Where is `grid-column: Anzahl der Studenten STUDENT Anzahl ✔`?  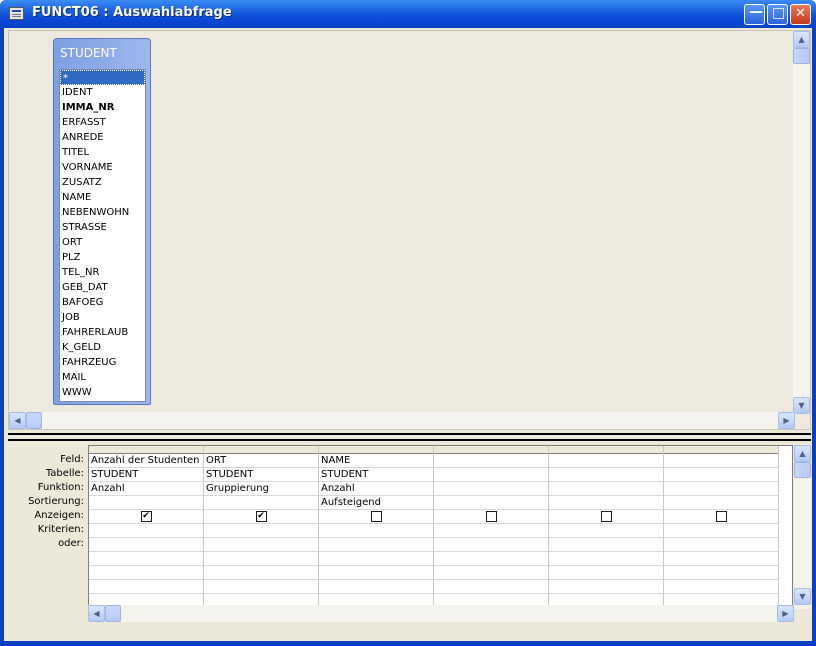
grid-column: Anzahl der Studenten STUDENT Anzahl ✔ is located at coordinates (146, 527).